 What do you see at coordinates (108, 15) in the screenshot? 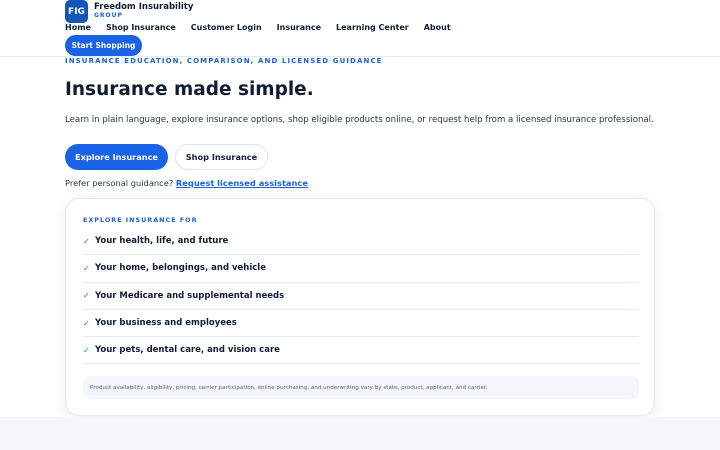
I see `brand-subtitle: GROUP` at bounding box center [108, 15].